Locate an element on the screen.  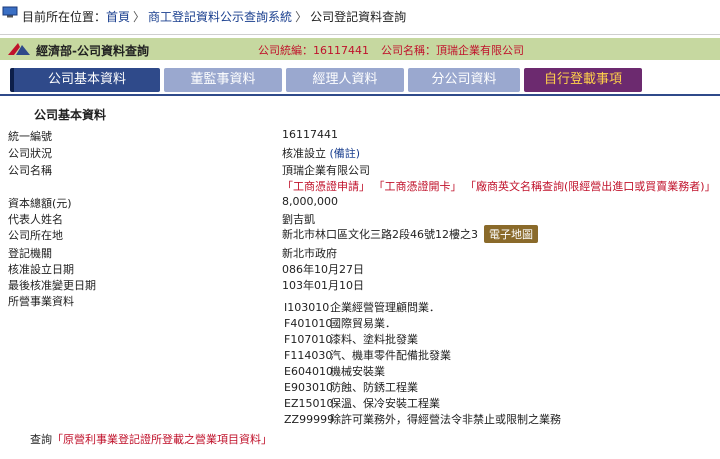
status-row: 核准設立 (備註) is located at coordinates (321, 153).